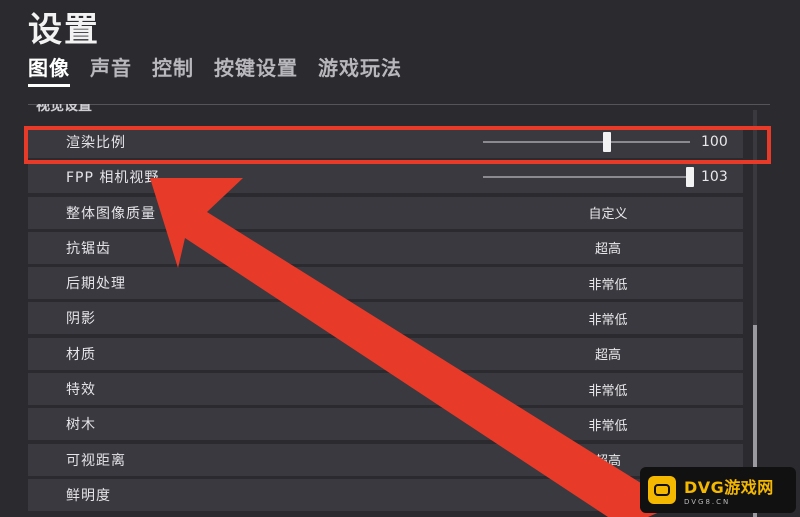 Image resolution: width=800 pixels, height=517 pixels. What do you see at coordinates (608, 212) in the screenshot?
I see `setting-value: 自定义` at bounding box center [608, 212].